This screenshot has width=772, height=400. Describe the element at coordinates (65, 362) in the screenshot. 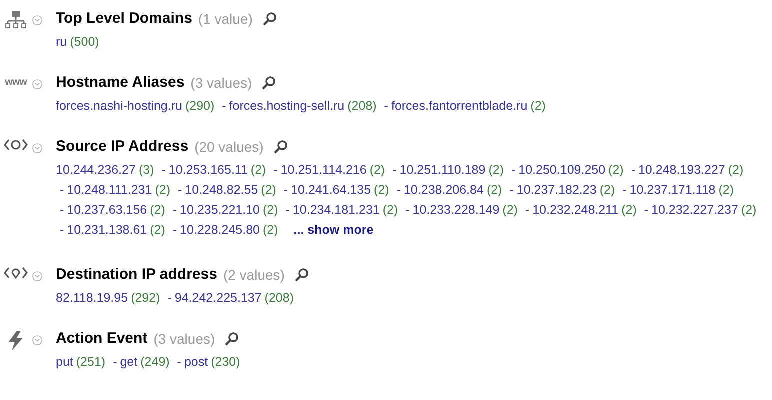

I see `value-link: put` at that location.